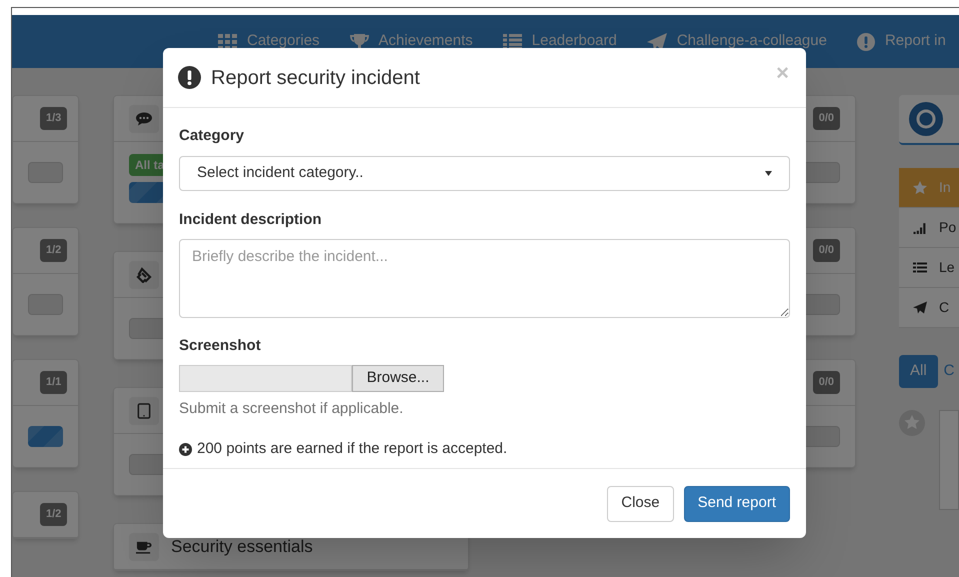 The width and height of the screenshot is (959, 577). I want to click on filter-button: C, so click(949, 371).